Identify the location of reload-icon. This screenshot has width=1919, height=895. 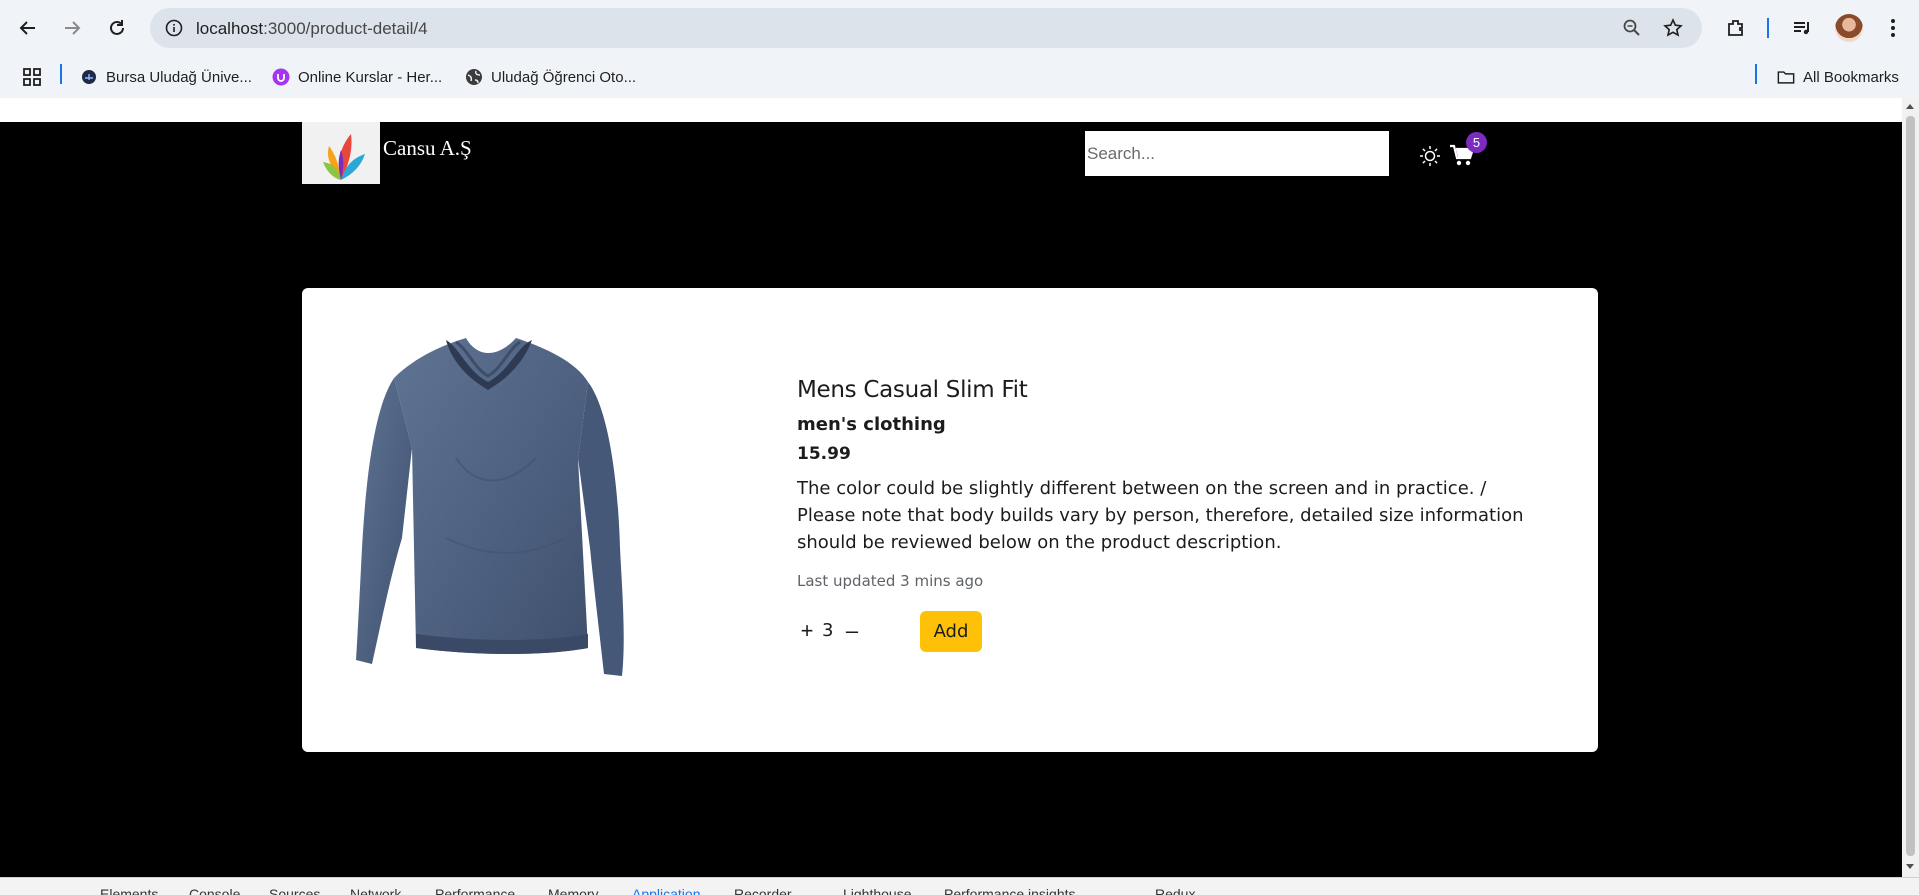
(117, 28).